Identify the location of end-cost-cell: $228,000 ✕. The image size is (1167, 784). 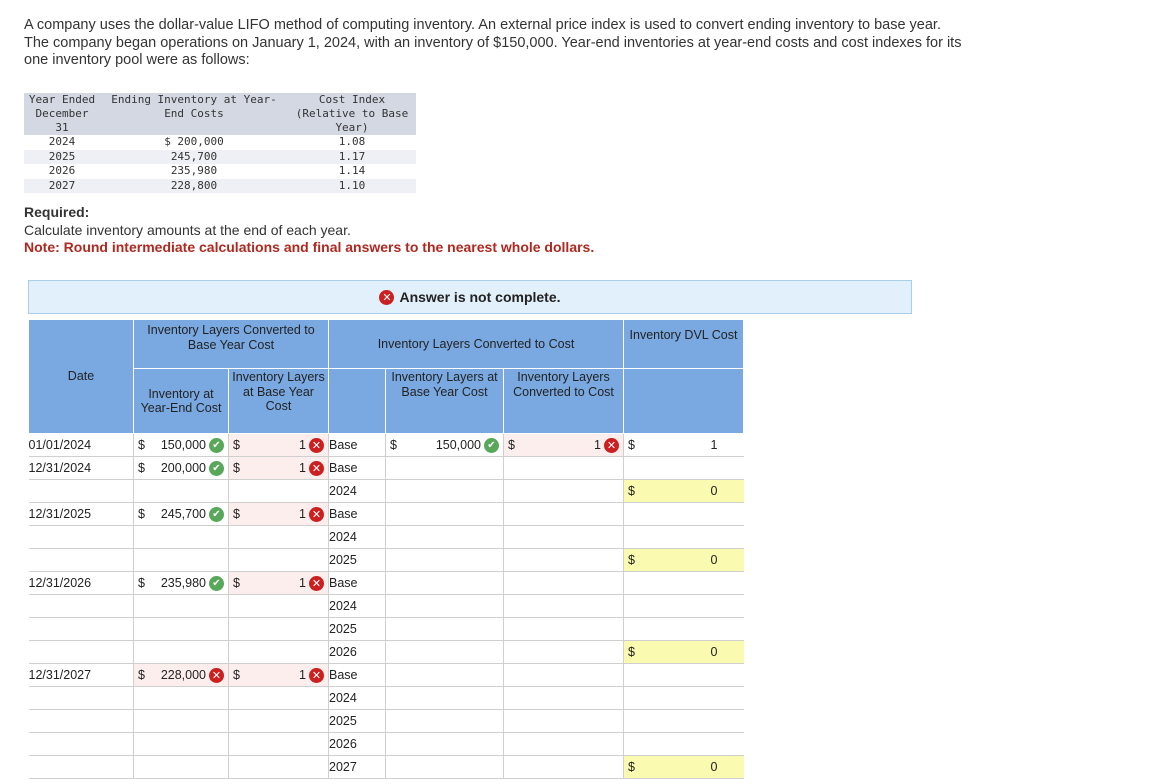
(181, 675).